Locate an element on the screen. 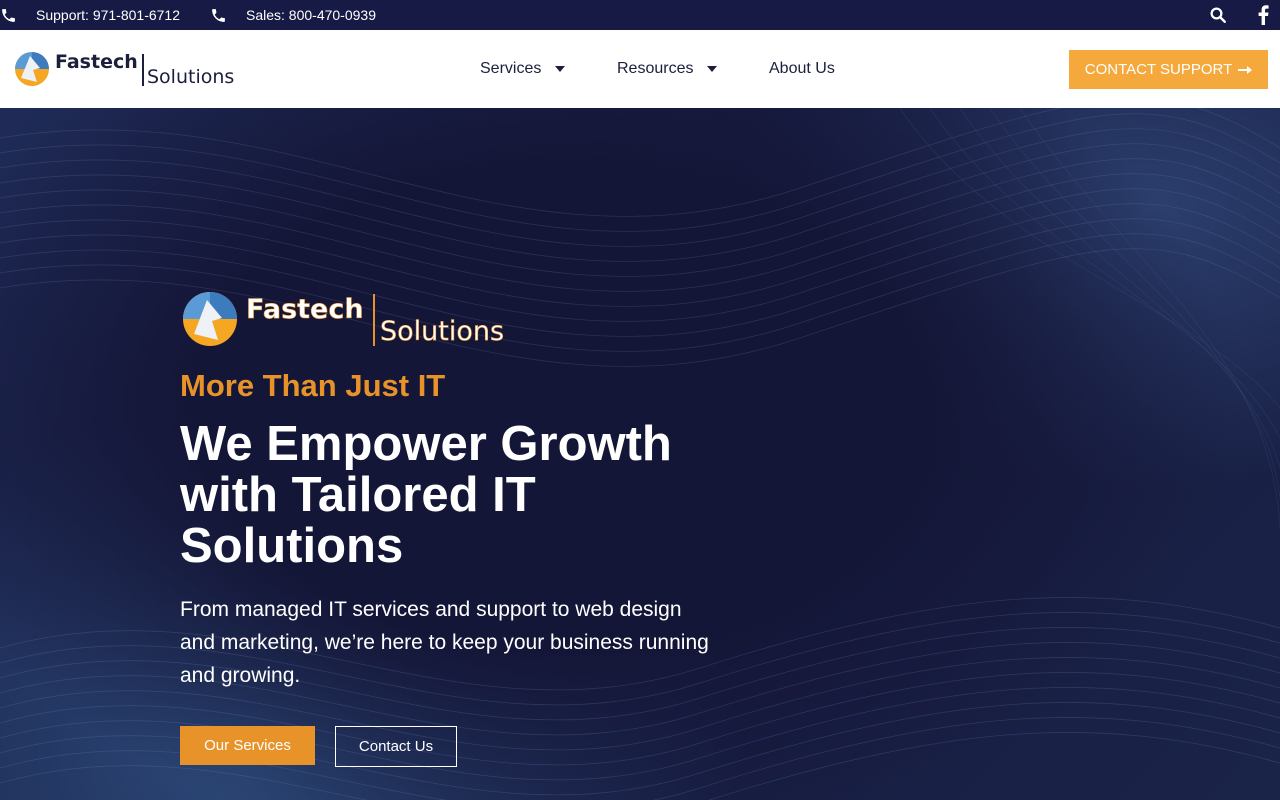 The image size is (1280, 800). contact-support-button: Contact Support is located at coordinates (1168, 69).